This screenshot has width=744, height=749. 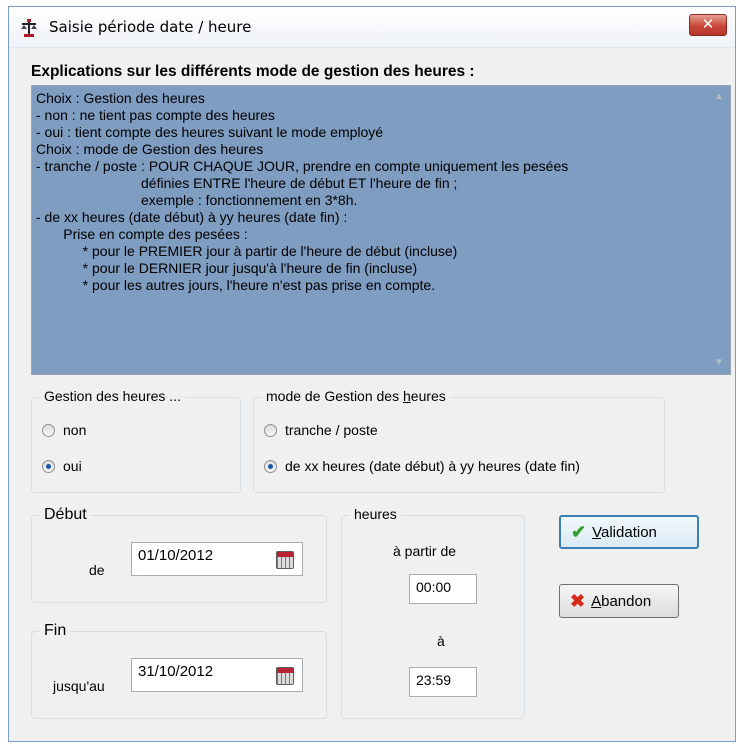 I want to click on heures-from-field: 00:00, so click(x=443, y=589).